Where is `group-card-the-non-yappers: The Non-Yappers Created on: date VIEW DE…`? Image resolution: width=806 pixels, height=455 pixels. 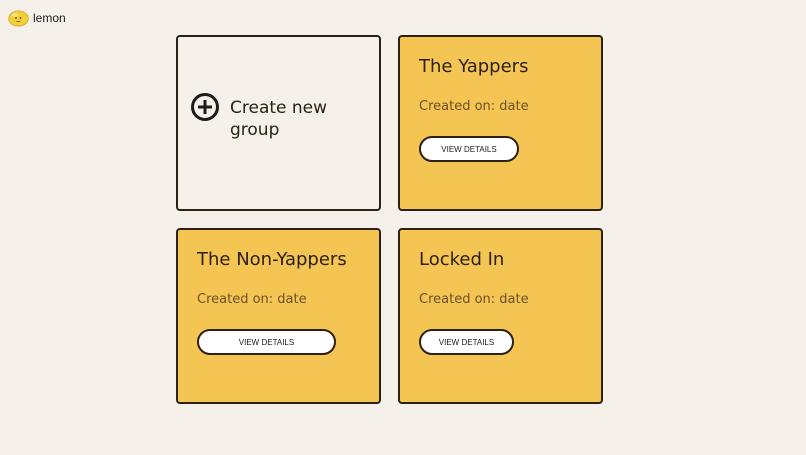
group-card-the-non-yappers: The Non-Yappers Created on: date VIEW DE… is located at coordinates (278, 316).